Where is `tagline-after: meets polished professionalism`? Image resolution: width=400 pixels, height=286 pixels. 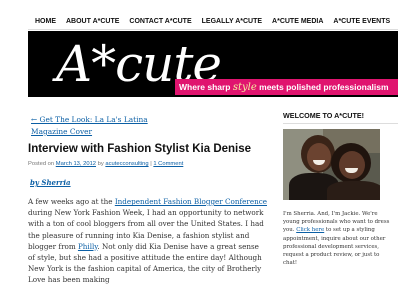 tagline-after: meets polished professionalism is located at coordinates (322, 87).